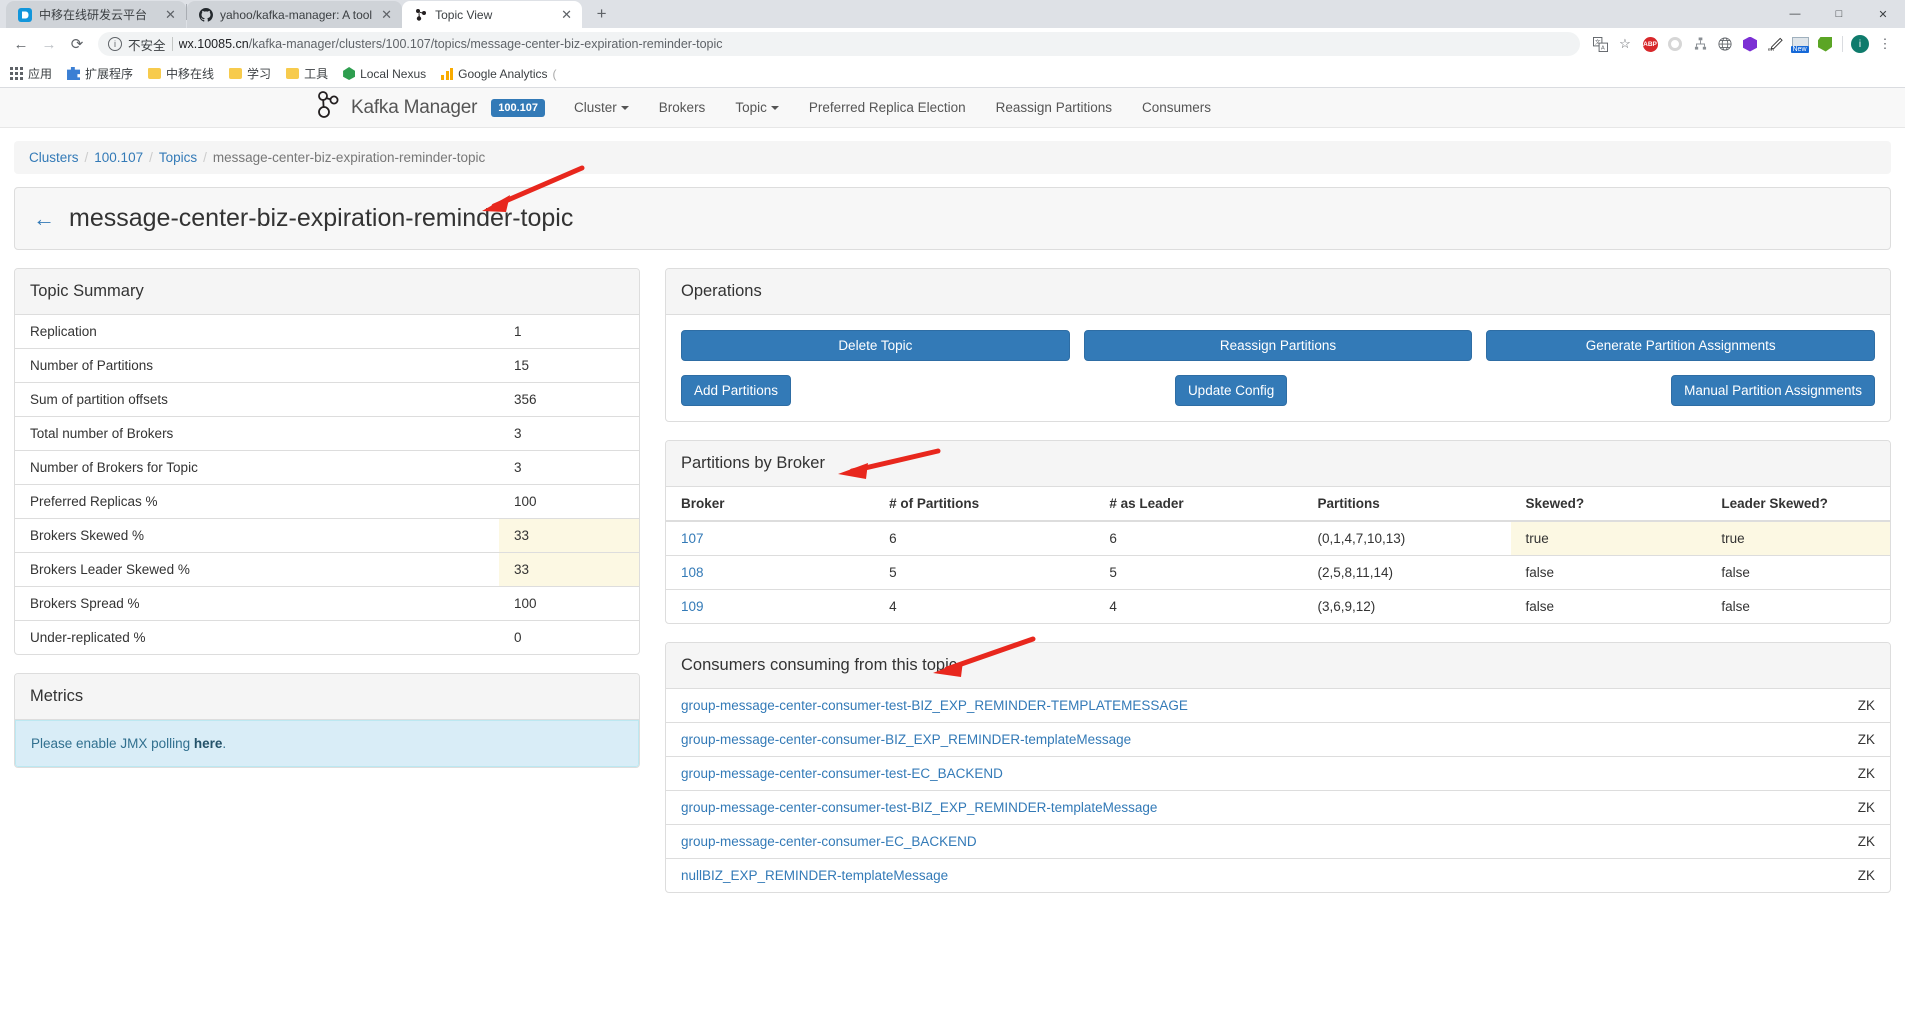 Image resolution: width=1905 pixels, height=1024 pixels. I want to click on manual-partition-assignments-button: Manual Partition Assignments, so click(1773, 390).